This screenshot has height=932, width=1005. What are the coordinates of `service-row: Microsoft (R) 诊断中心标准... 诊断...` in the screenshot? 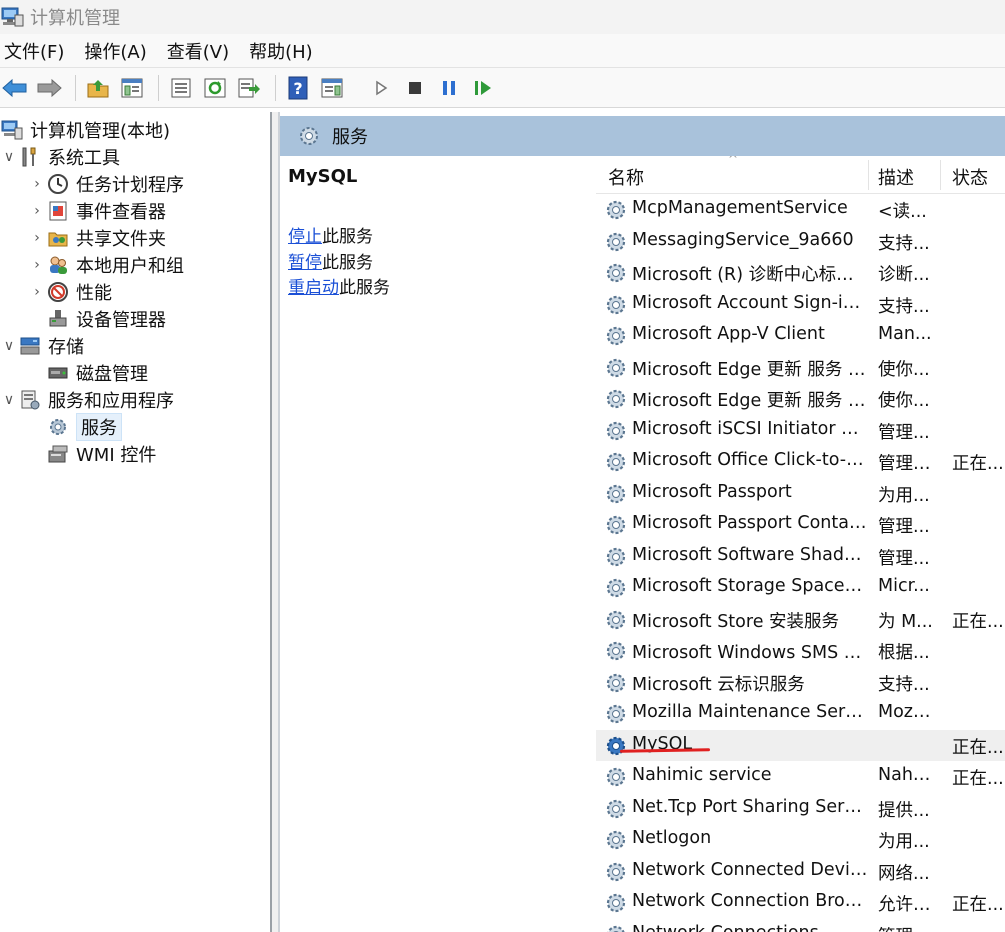 It's located at (800, 272).